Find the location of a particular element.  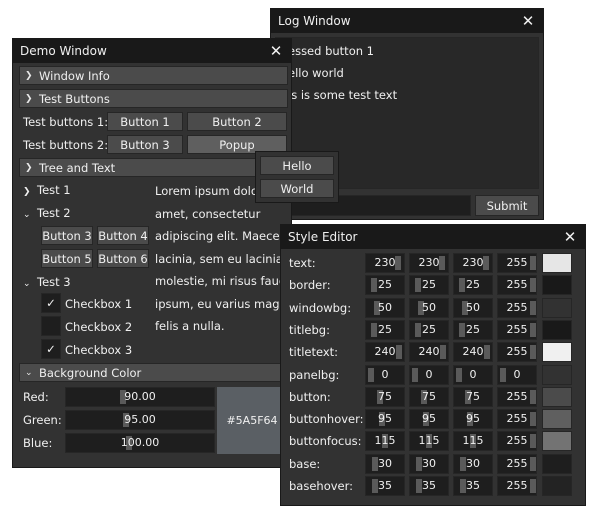

header-test-buttons: ❯ Test Buttons is located at coordinates (153, 98).